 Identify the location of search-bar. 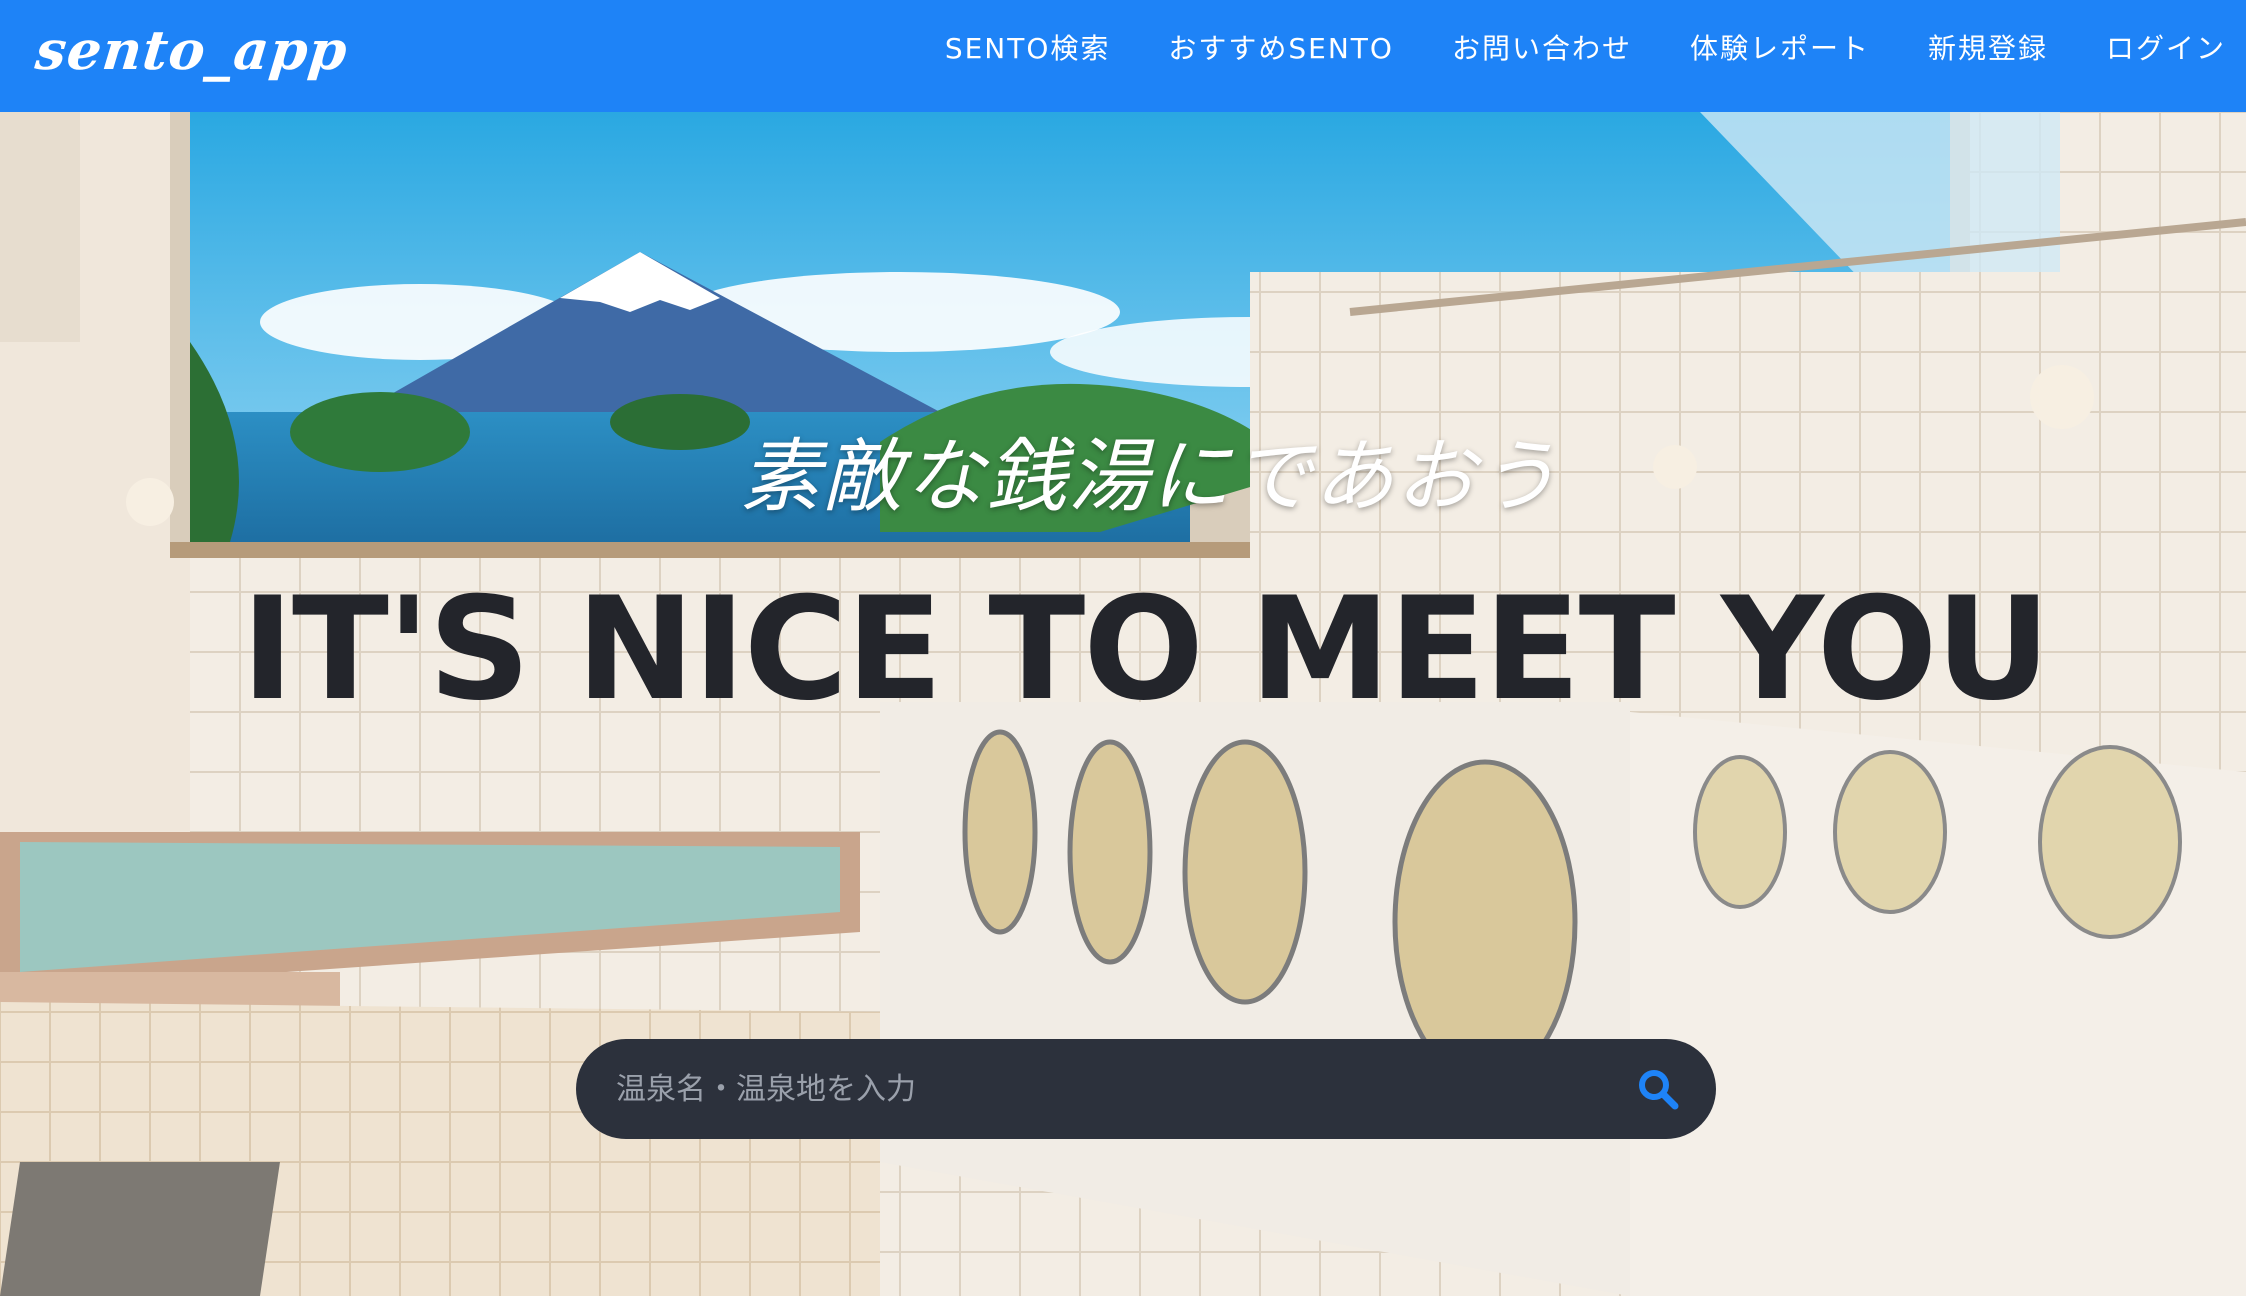
(1146, 1089).